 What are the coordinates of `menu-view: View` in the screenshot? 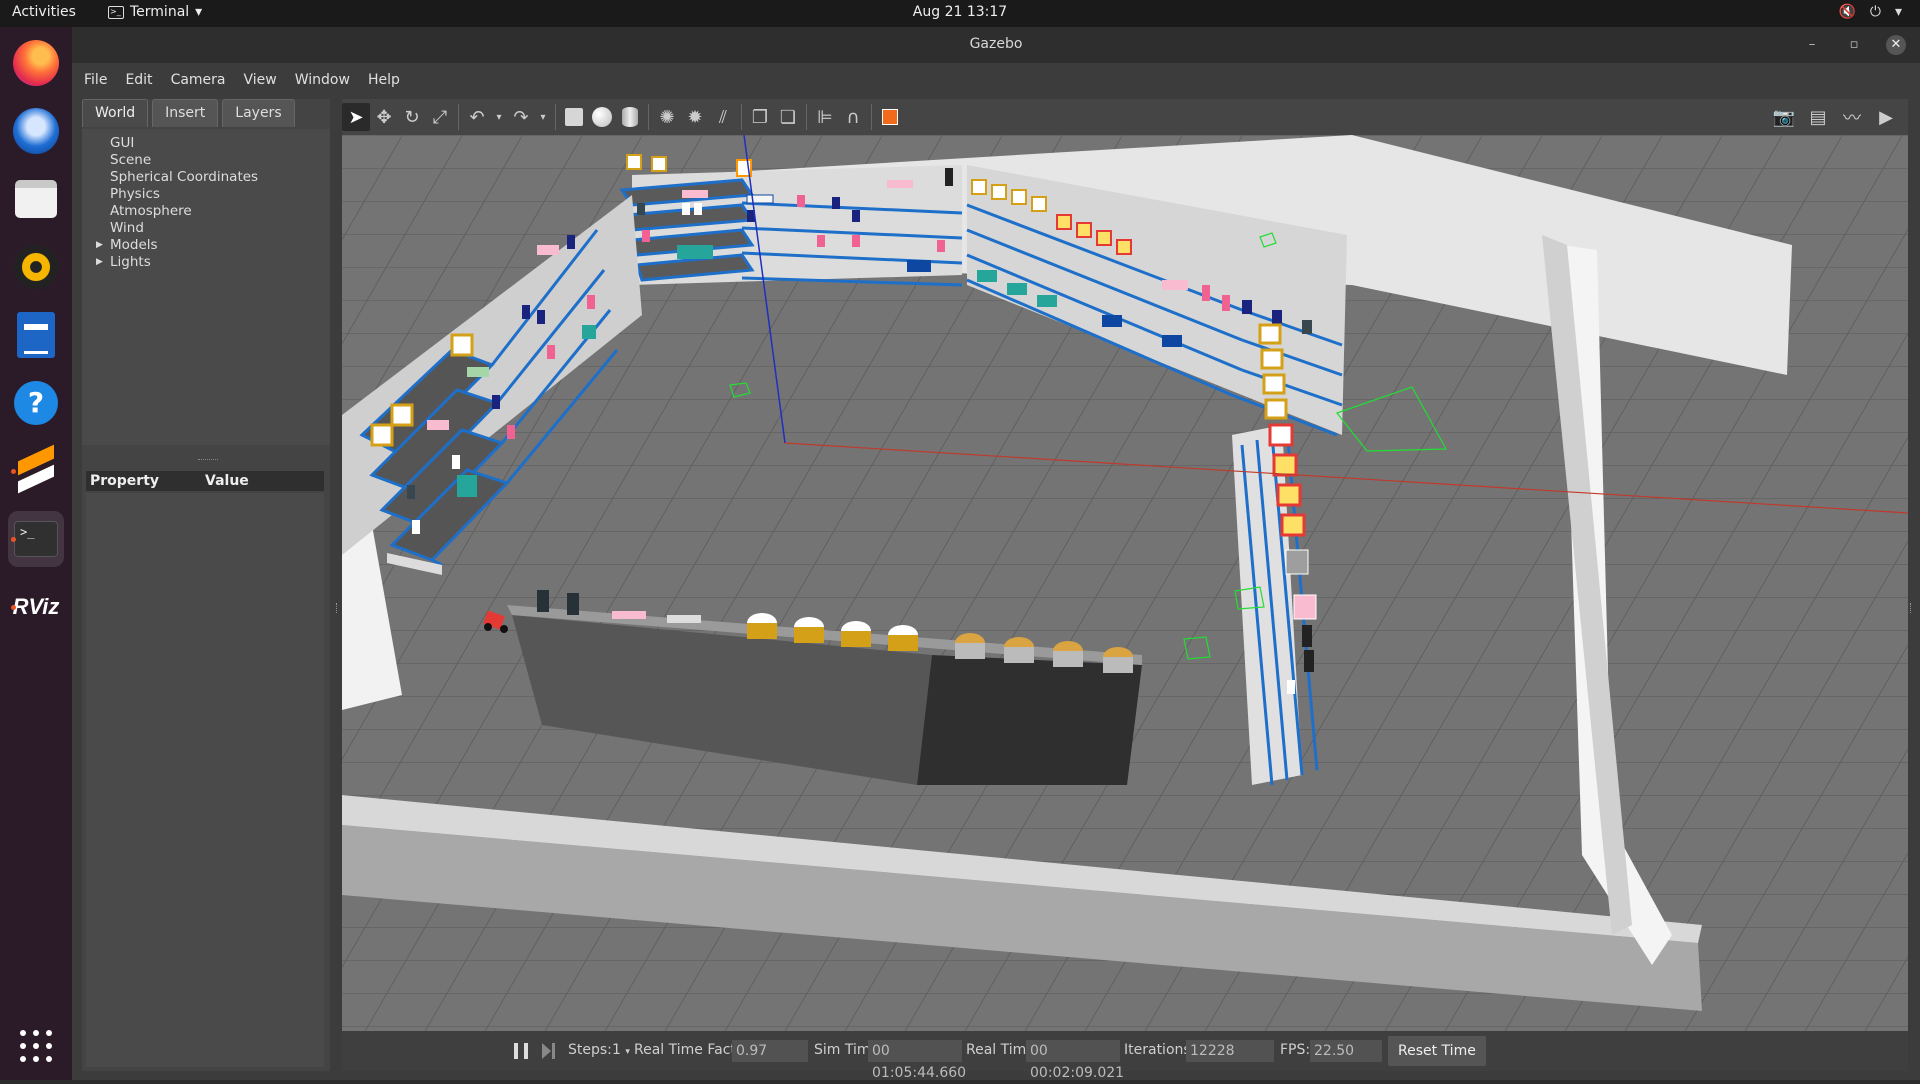 It's located at (260, 80).